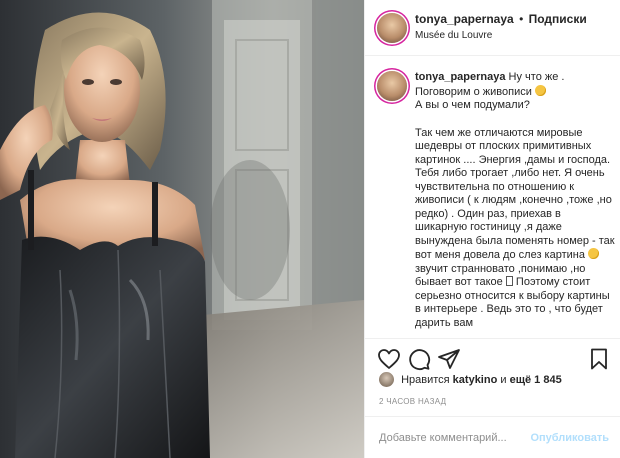 This screenshot has width=620, height=458. Describe the element at coordinates (449, 359) in the screenshot. I see `paper-plane-icon` at that location.